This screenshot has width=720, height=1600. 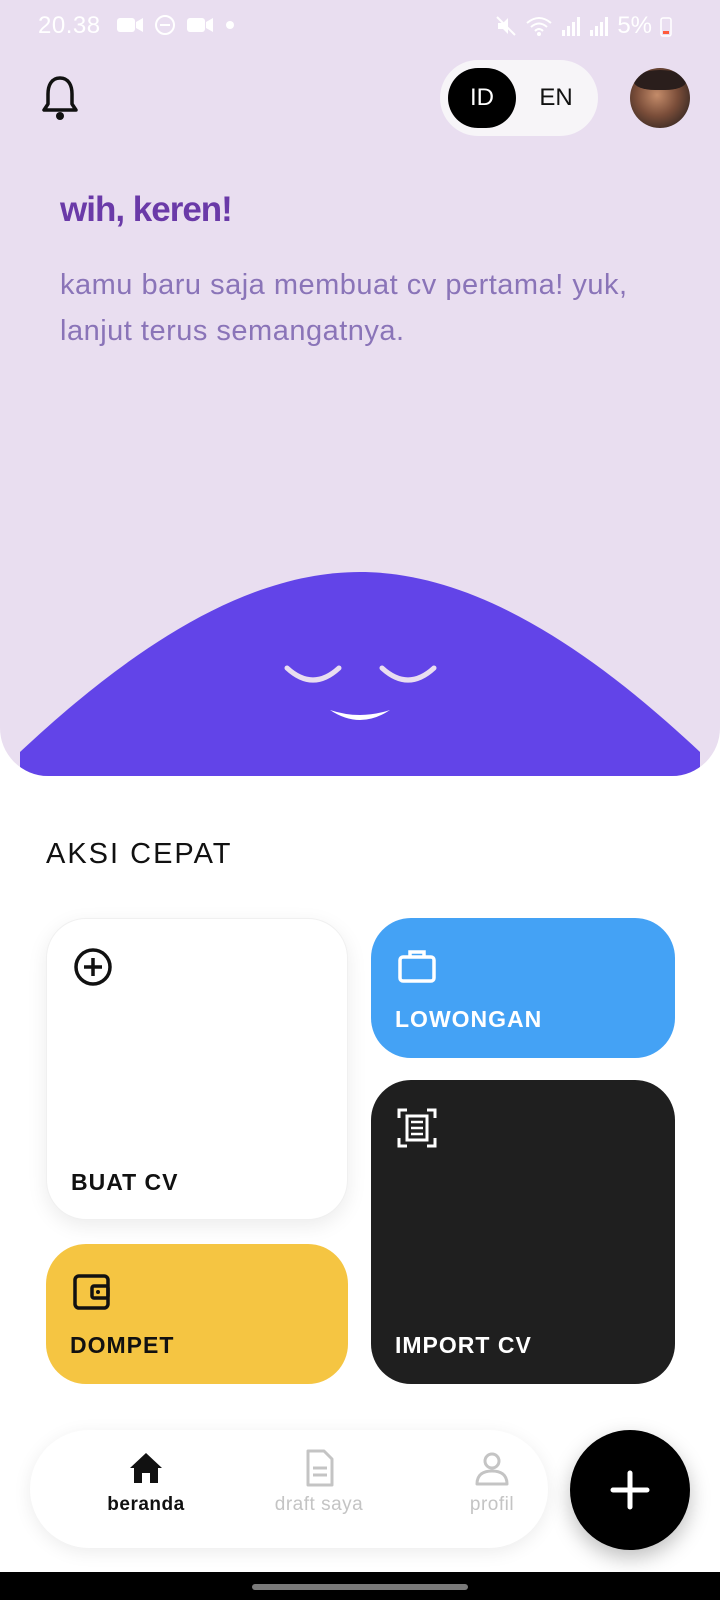 I want to click on battery-icon, so click(x=666, y=27).